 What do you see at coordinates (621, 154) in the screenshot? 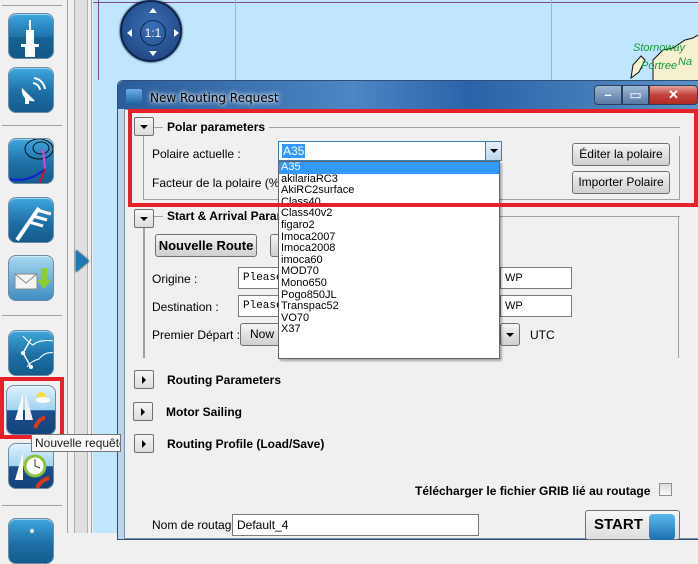
I see `edit-polar-button: Éditer la polaire` at bounding box center [621, 154].